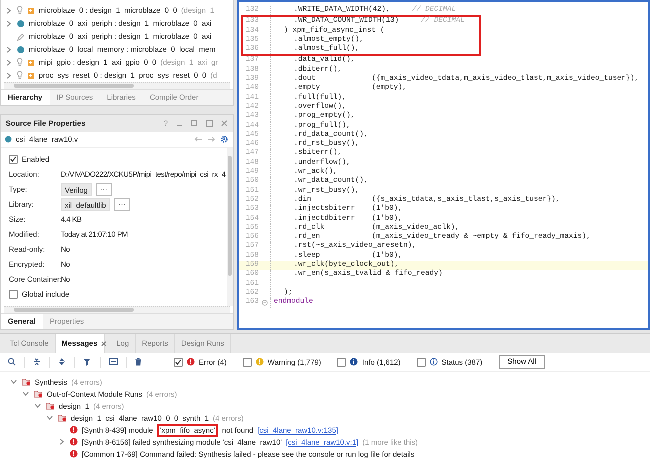 This screenshot has width=650, height=465. What do you see at coordinates (265, 303) in the screenshot?
I see `fold-icon` at bounding box center [265, 303].